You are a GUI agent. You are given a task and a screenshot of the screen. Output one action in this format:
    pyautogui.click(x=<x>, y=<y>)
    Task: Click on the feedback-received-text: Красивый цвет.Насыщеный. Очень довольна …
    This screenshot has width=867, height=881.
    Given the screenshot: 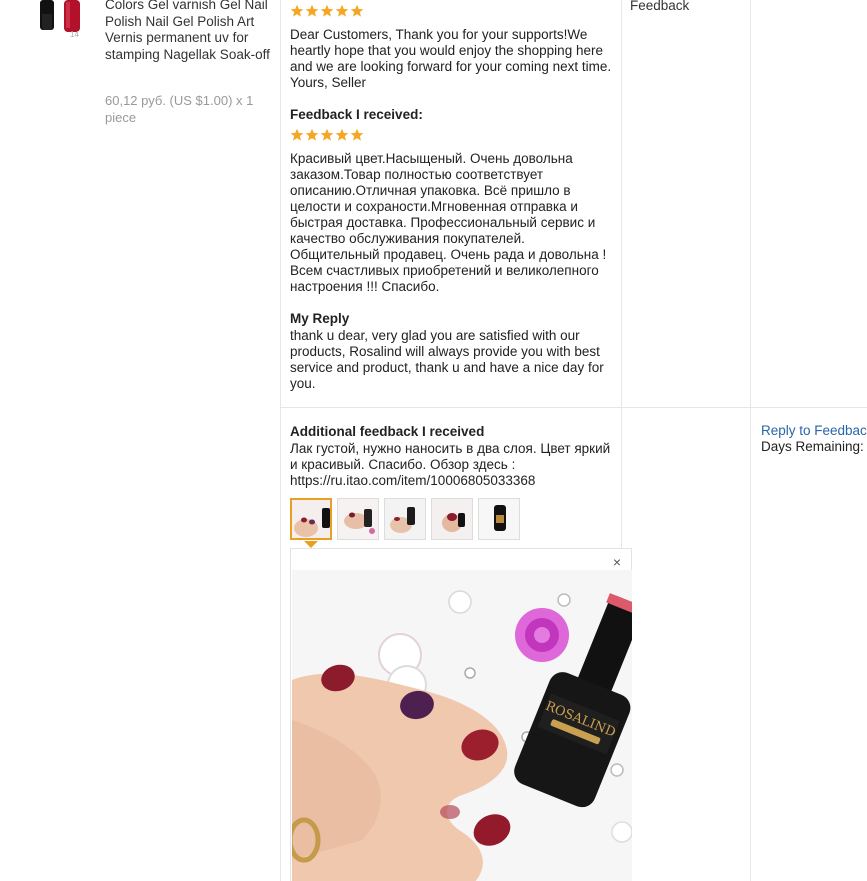 What is the action you would take?
    pyautogui.click(x=448, y=222)
    